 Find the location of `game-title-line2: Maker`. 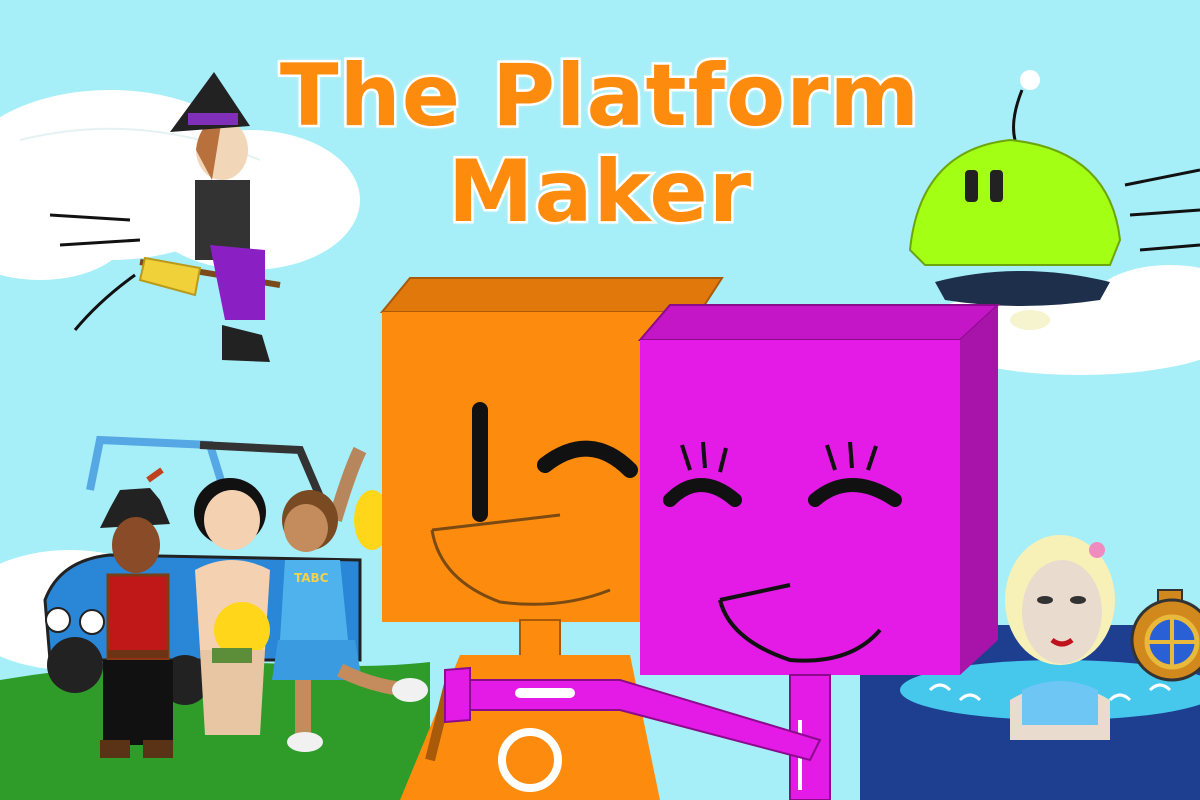

game-title-line2: Maker is located at coordinates (599, 192).